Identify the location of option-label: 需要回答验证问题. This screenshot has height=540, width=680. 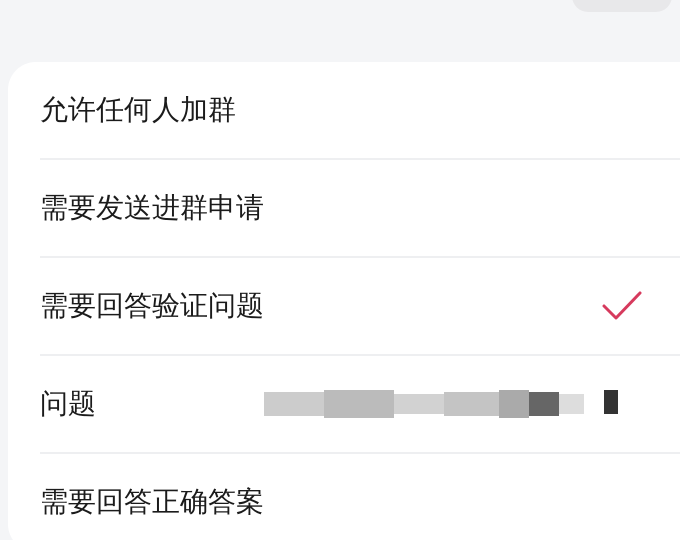
(152, 306).